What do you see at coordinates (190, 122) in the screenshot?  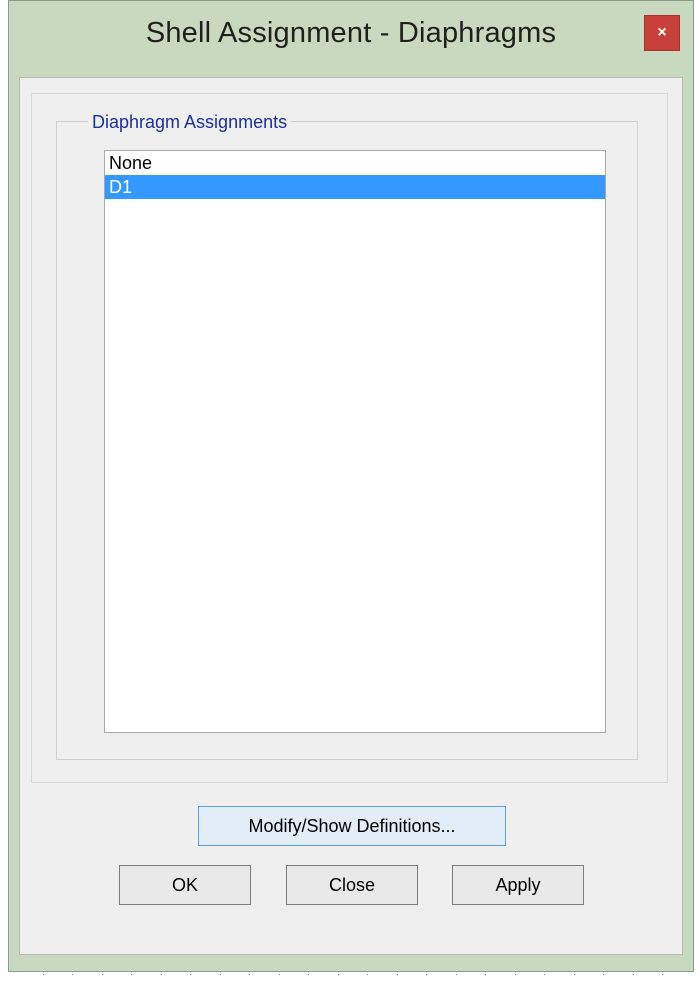 I see `group-label: Diaphragm Assignments` at bounding box center [190, 122].